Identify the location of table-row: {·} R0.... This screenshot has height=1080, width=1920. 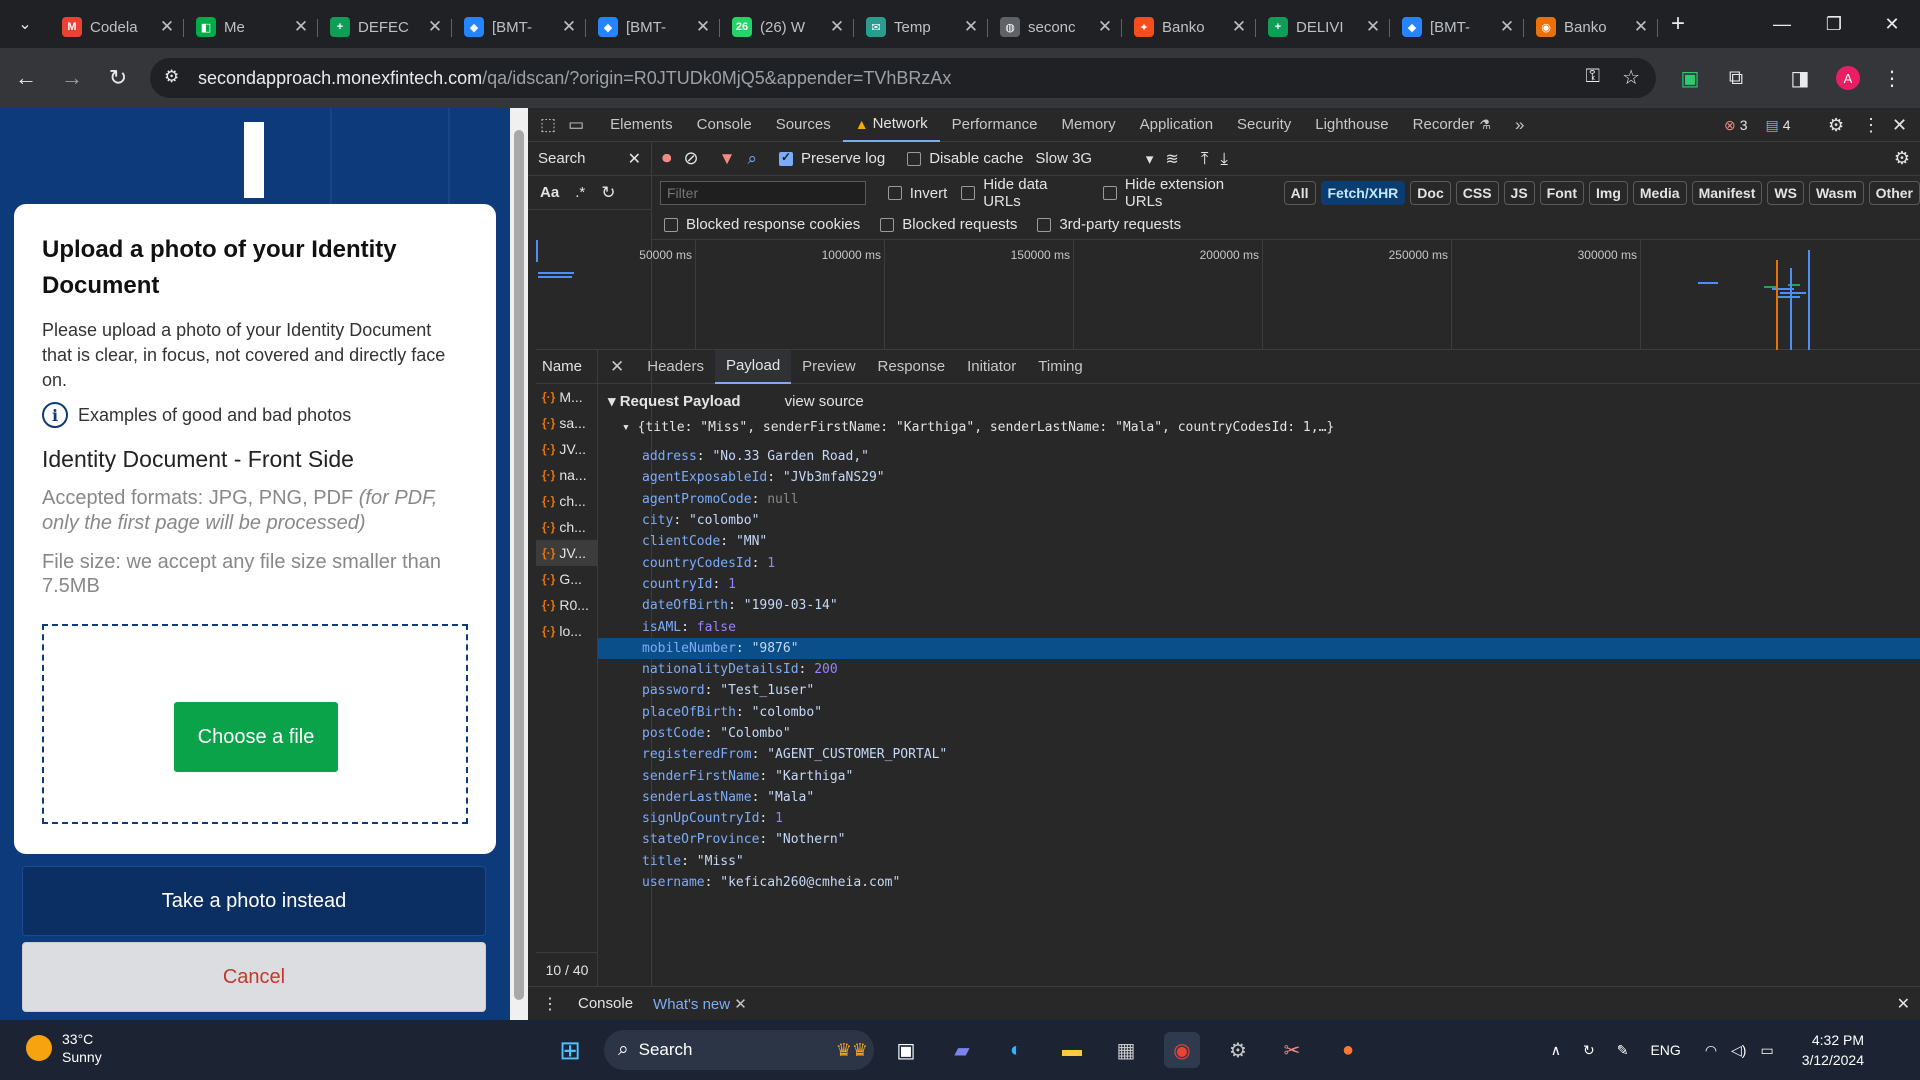
(566, 605).